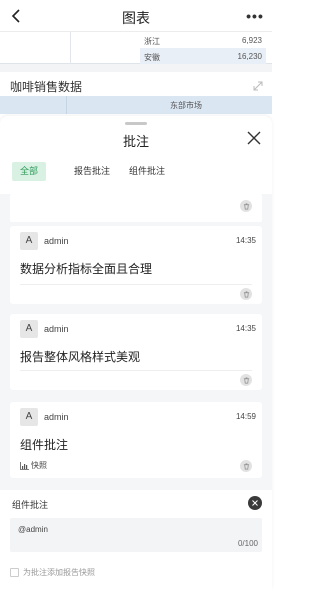  I want to click on province-cell: 浙江, so click(152, 41).